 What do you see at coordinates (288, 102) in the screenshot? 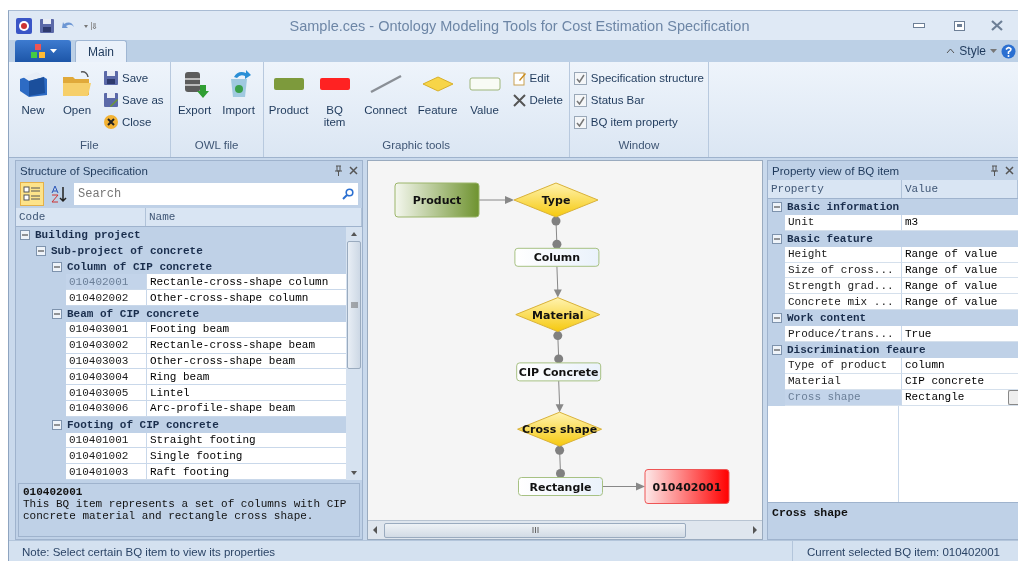
I see `ribbon-button: Product` at bounding box center [288, 102].